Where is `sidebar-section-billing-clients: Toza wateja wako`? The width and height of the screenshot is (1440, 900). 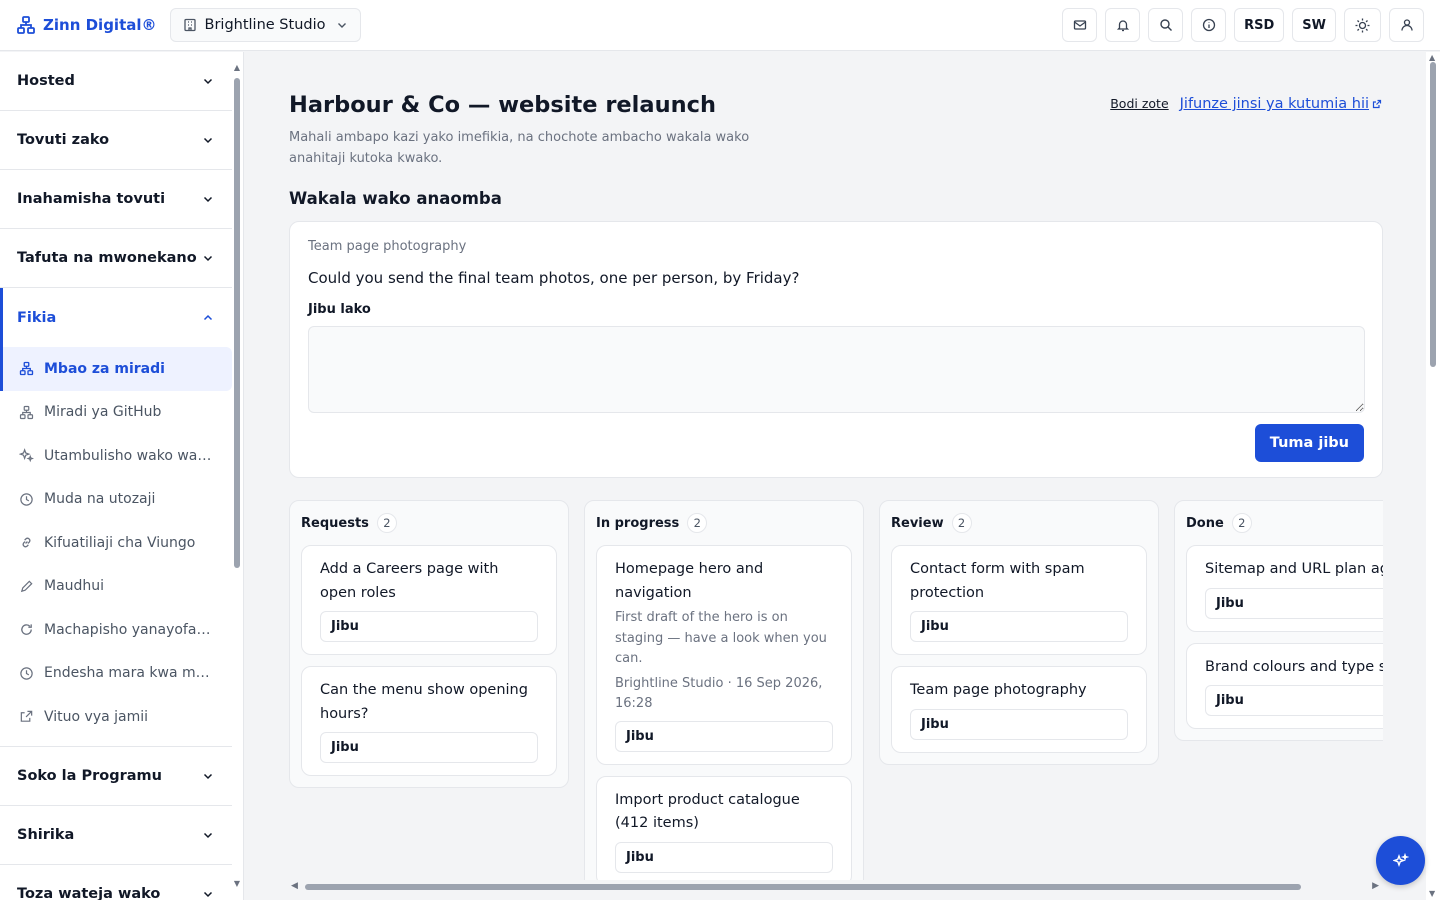
sidebar-section-billing-clients: Toza wateja wako is located at coordinates (116, 882).